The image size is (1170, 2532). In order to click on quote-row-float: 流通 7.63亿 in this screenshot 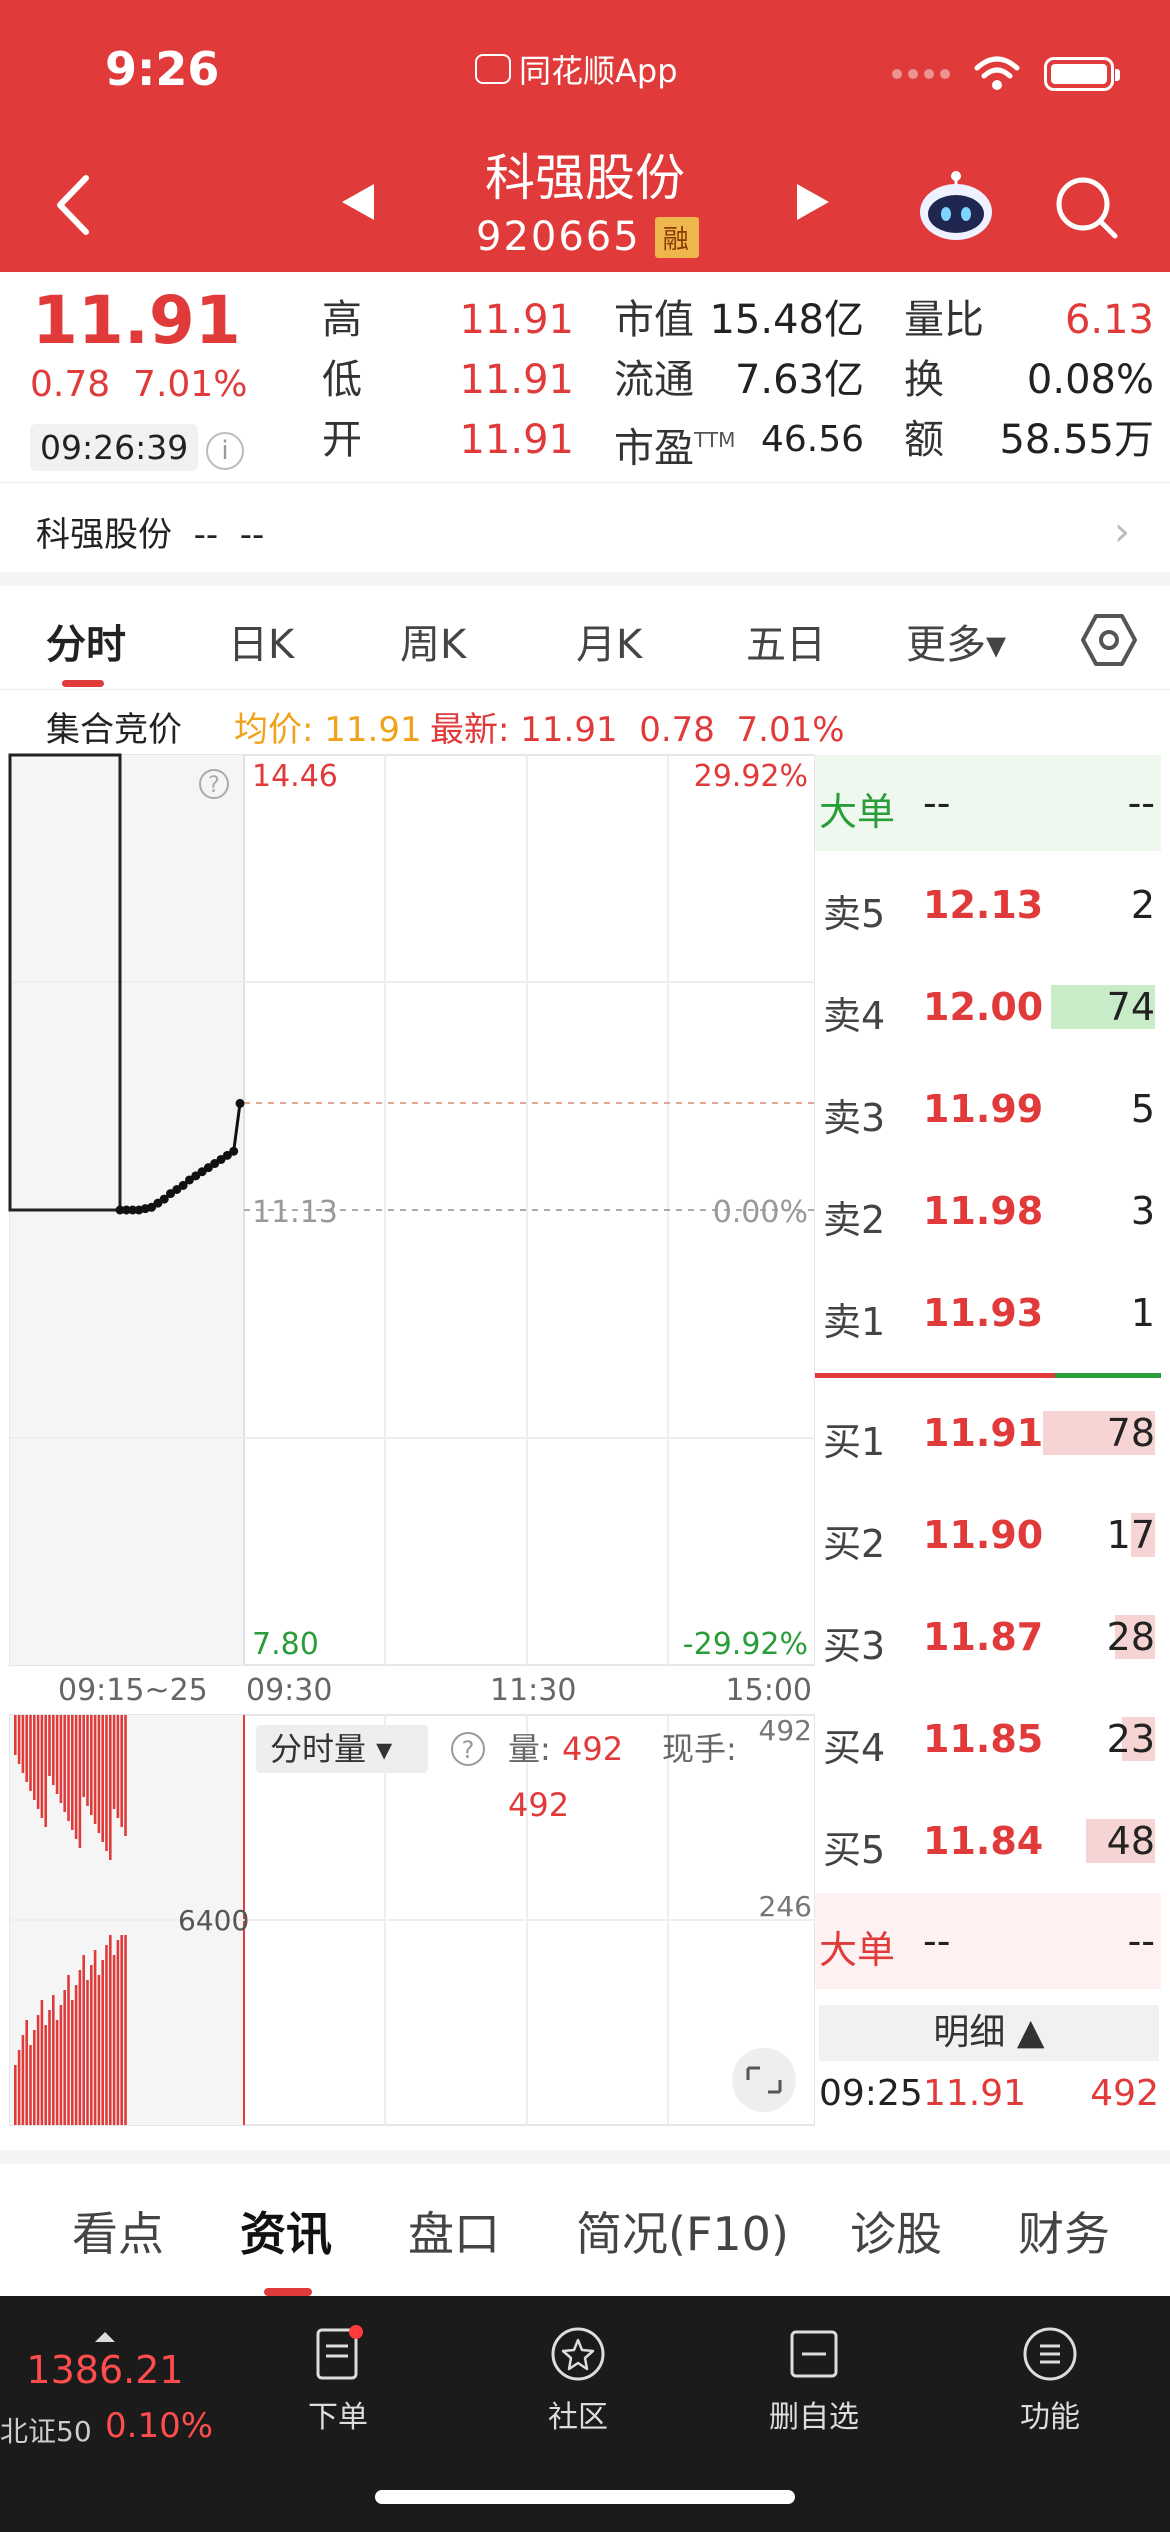, I will do `click(739, 380)`.